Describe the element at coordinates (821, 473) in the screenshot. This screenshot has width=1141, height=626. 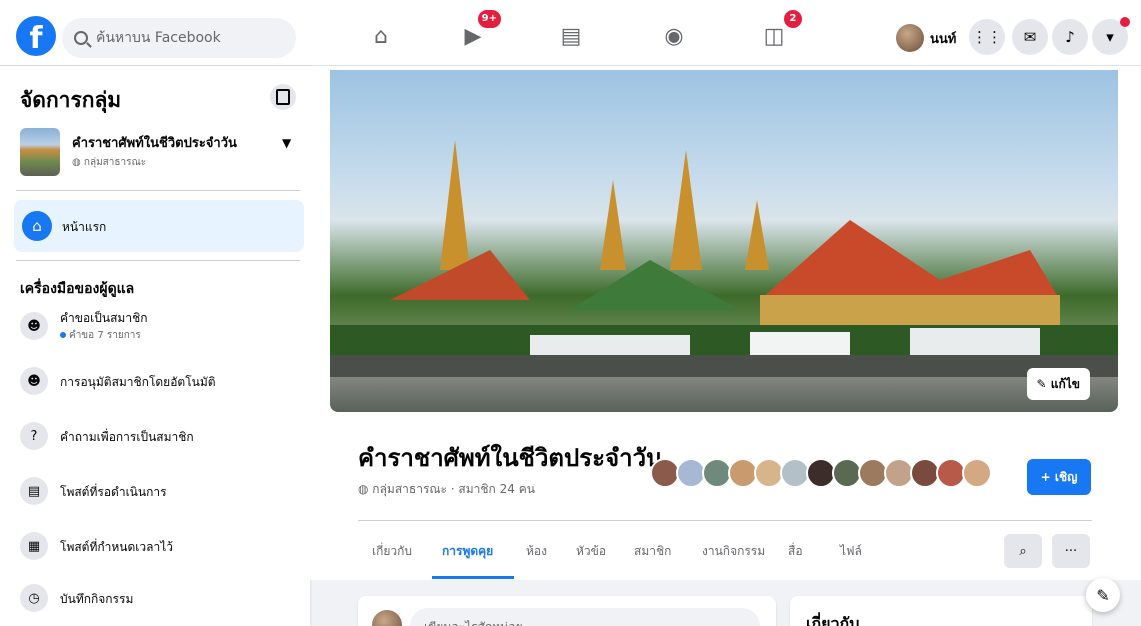
I see `member-avatars` at that location.